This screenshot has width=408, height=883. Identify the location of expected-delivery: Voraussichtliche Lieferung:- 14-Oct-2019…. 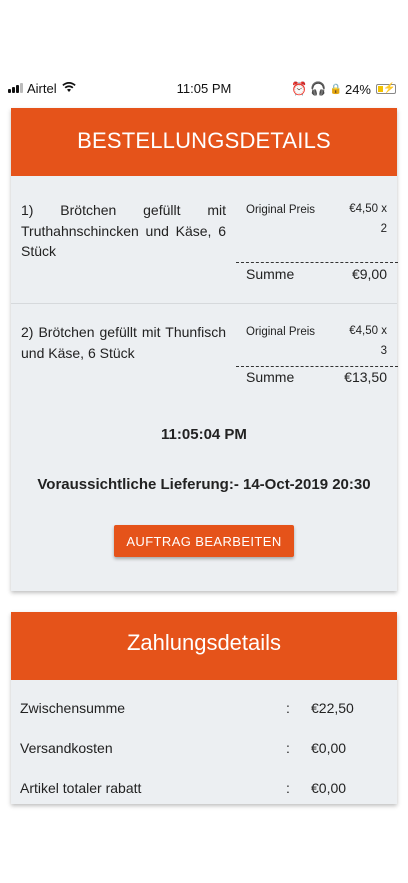
(204, 484).